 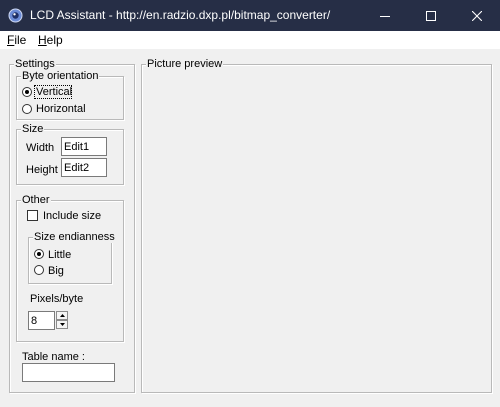 What do you see at coordinates (68, 372) in the screenshot?
I see `table-name-field` at bounding box center [68, 372].